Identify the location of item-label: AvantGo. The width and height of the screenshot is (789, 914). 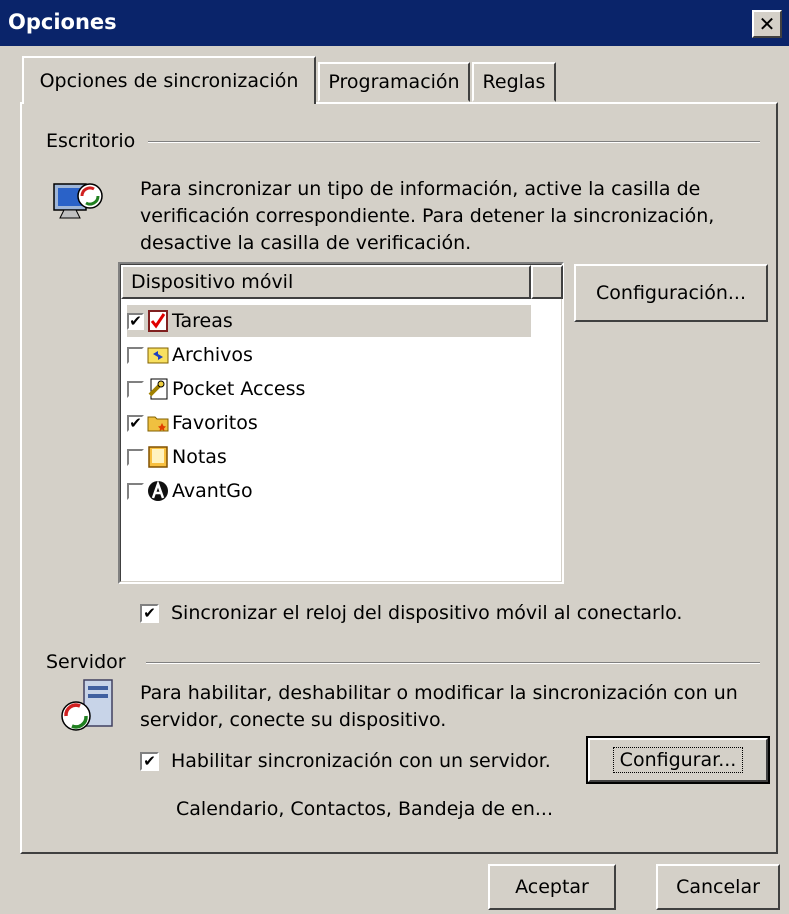
(212, 491).